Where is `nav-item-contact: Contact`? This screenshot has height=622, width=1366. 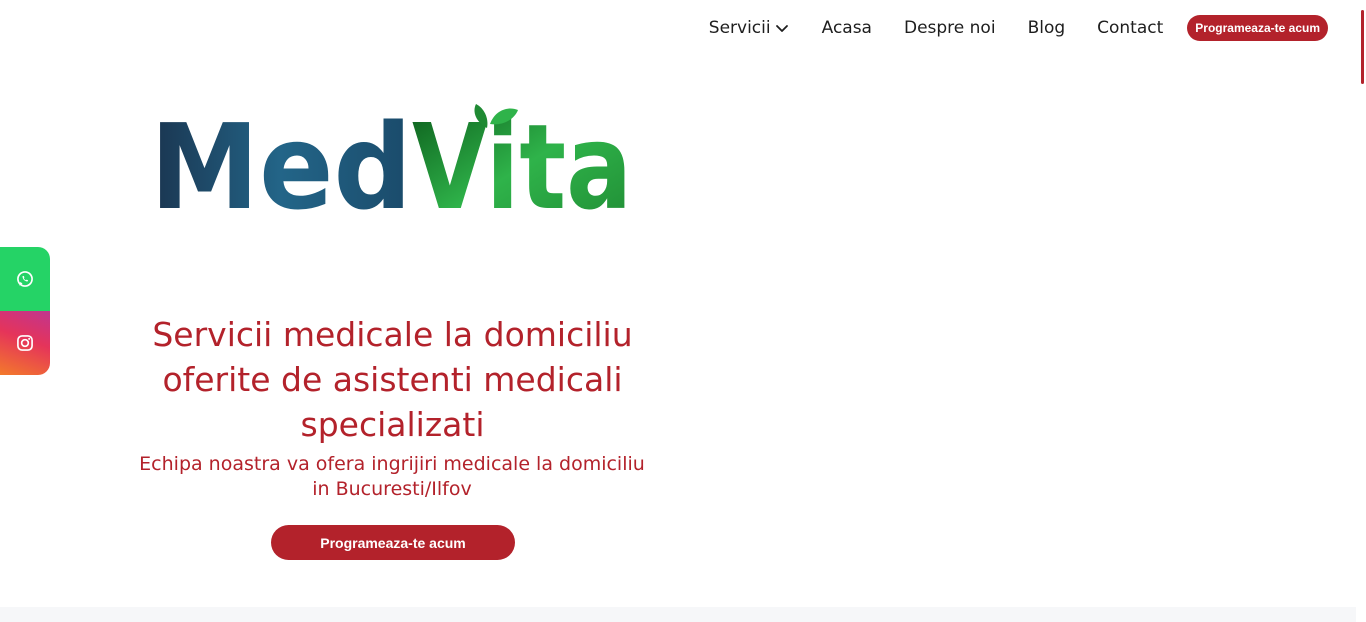 nav-item-contact: Contact is located at coordinates (1130, 28).